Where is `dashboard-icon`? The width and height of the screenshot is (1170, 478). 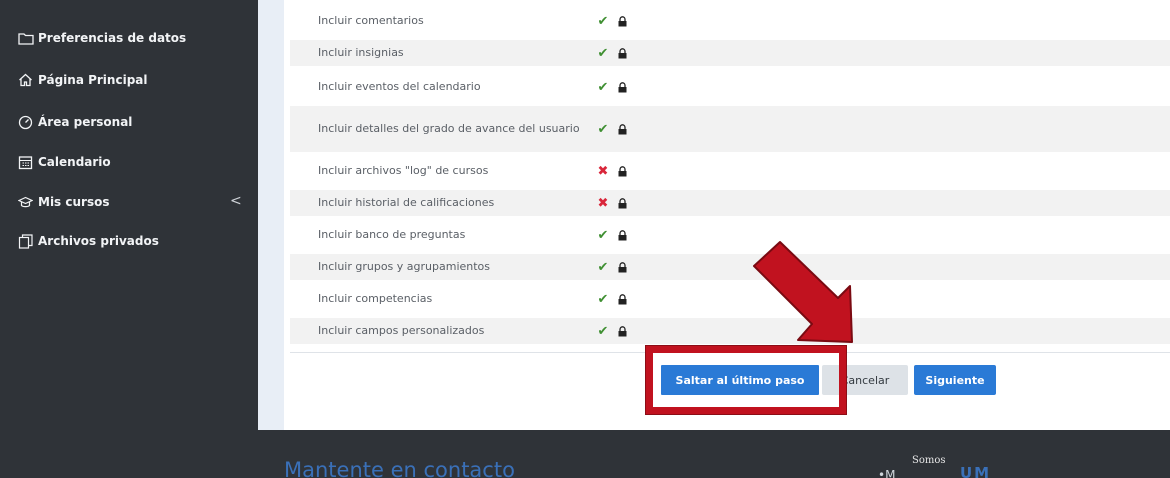 dashboard-icon is located at coordinates (28, 122).